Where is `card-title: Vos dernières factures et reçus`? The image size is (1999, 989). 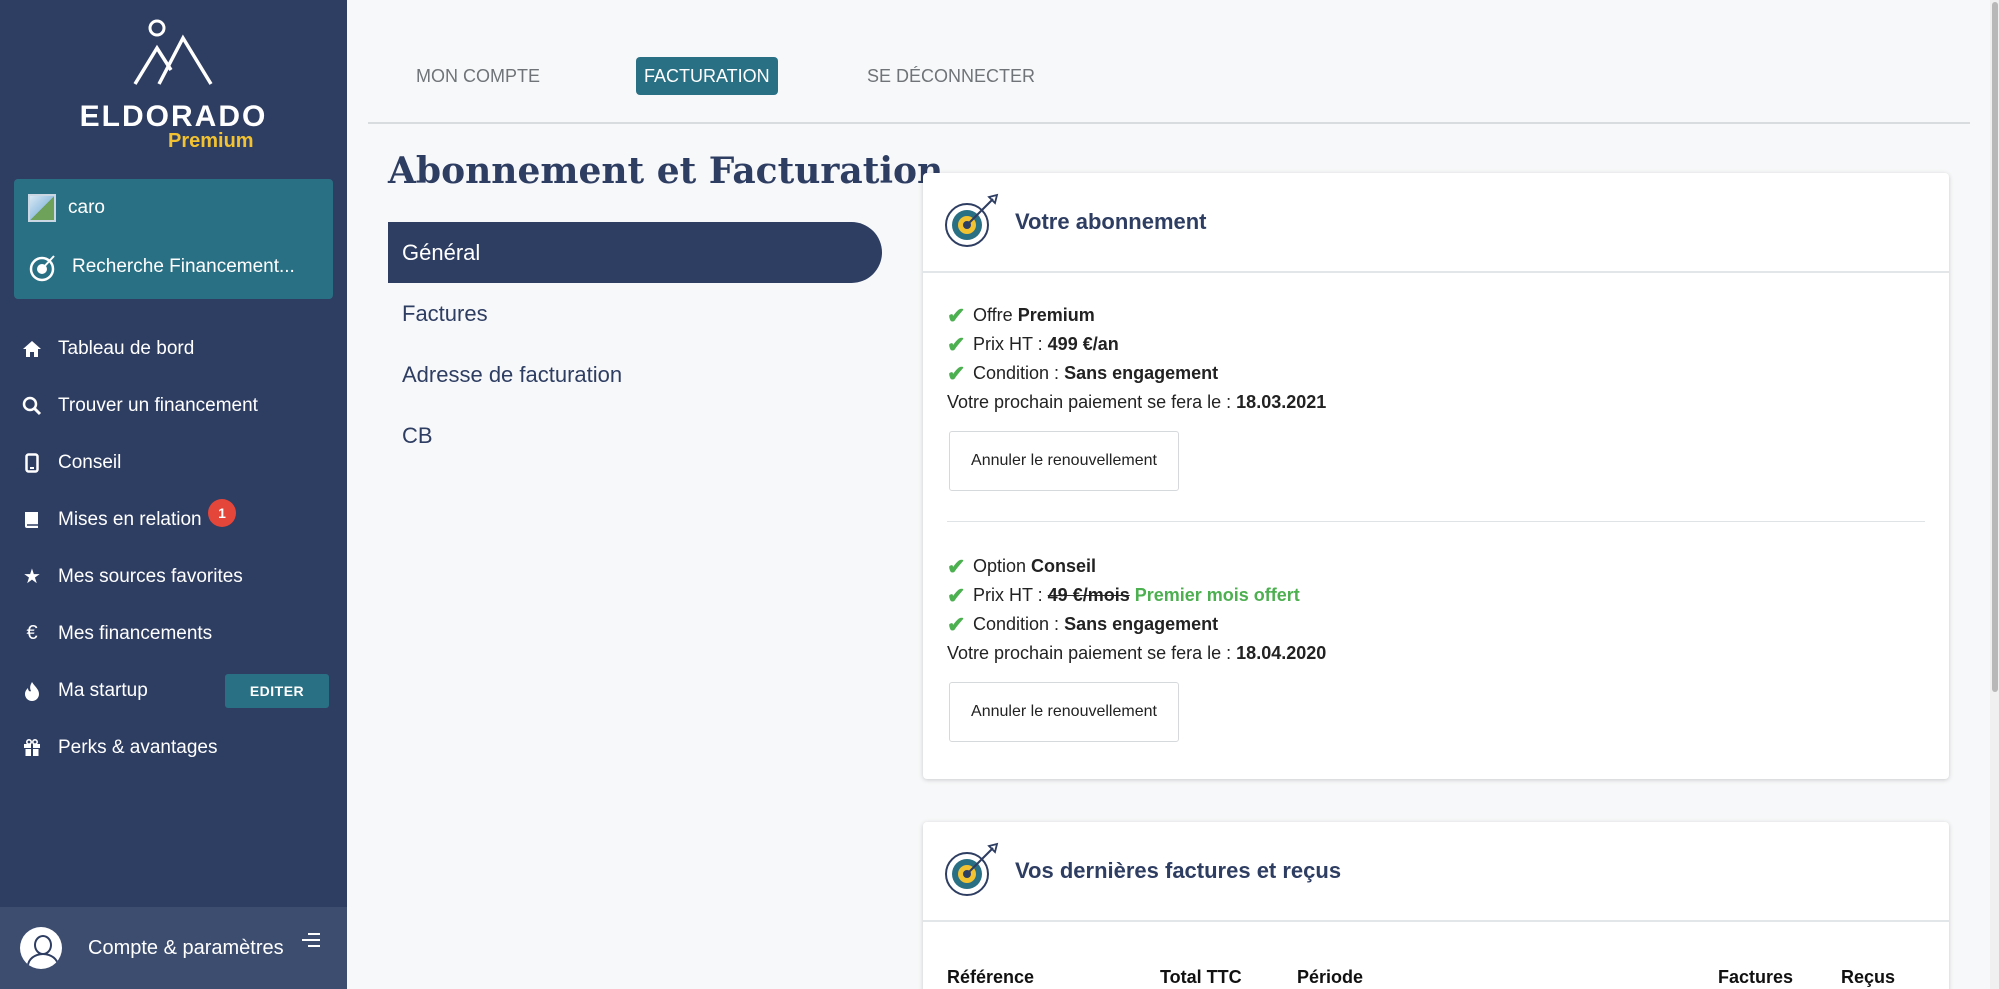
card-title: Vos dernières factures et reçus is located at coordinates (1178, 870).